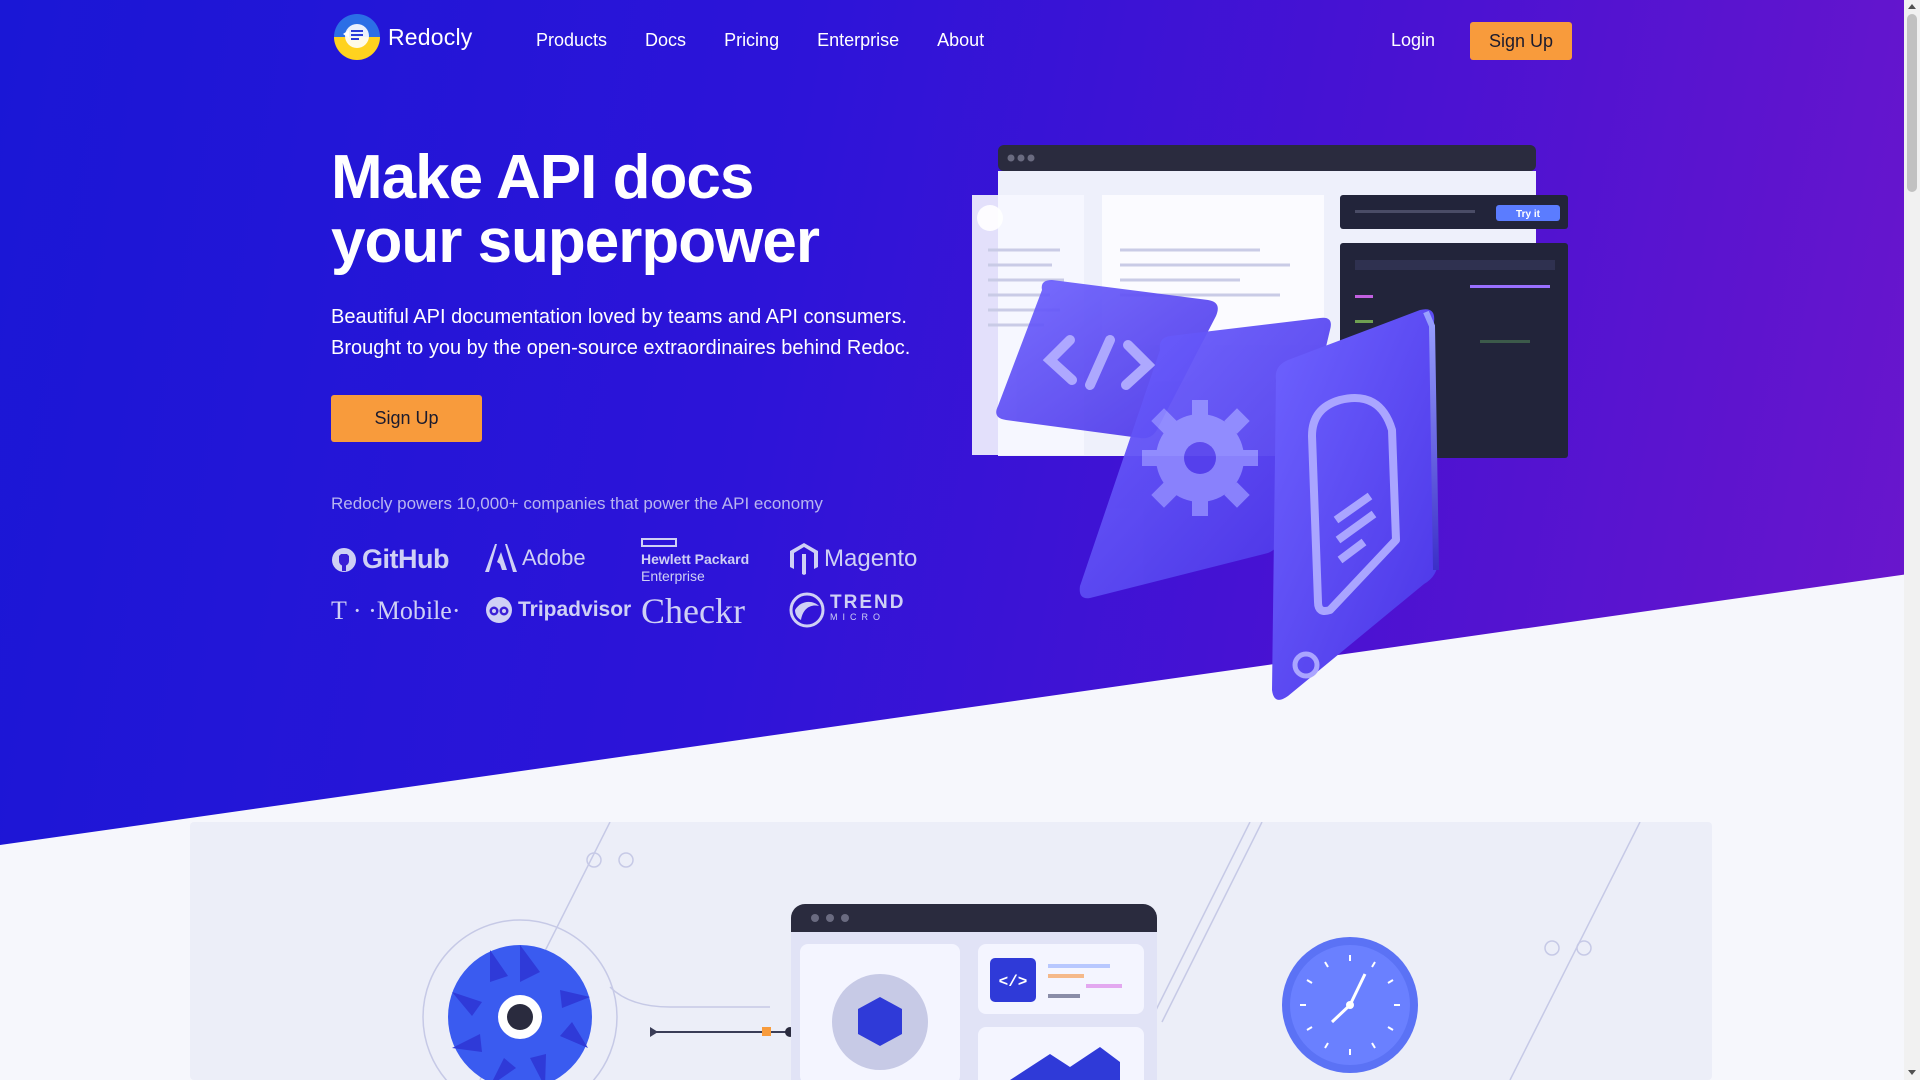 The width and height of the screenshot is (1920, 1080). What do you see at coordinates (1350, 1005) in the screenshot?
I see `clock-icon` at bounding box center [1350, 1005].